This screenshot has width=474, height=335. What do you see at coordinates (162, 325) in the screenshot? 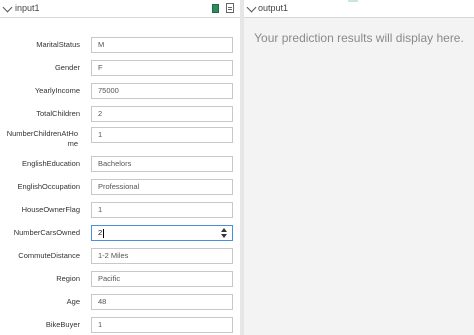
I see `bikebuyer-input: 1` at bounding box center [162, 325].